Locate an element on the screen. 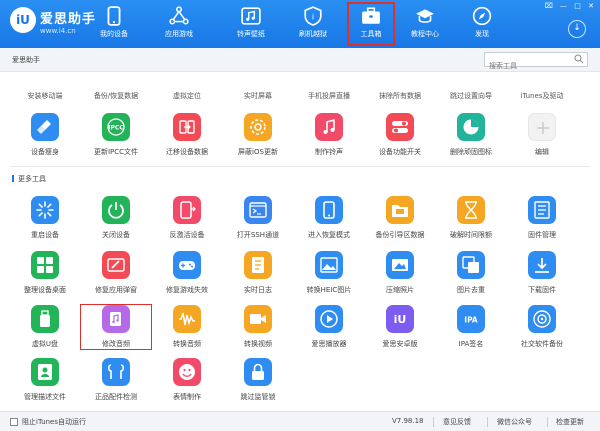 This screenshot has height=431, width=600. tool-iu: iU 爱思安卓版 is located at coordinates (400, 327).